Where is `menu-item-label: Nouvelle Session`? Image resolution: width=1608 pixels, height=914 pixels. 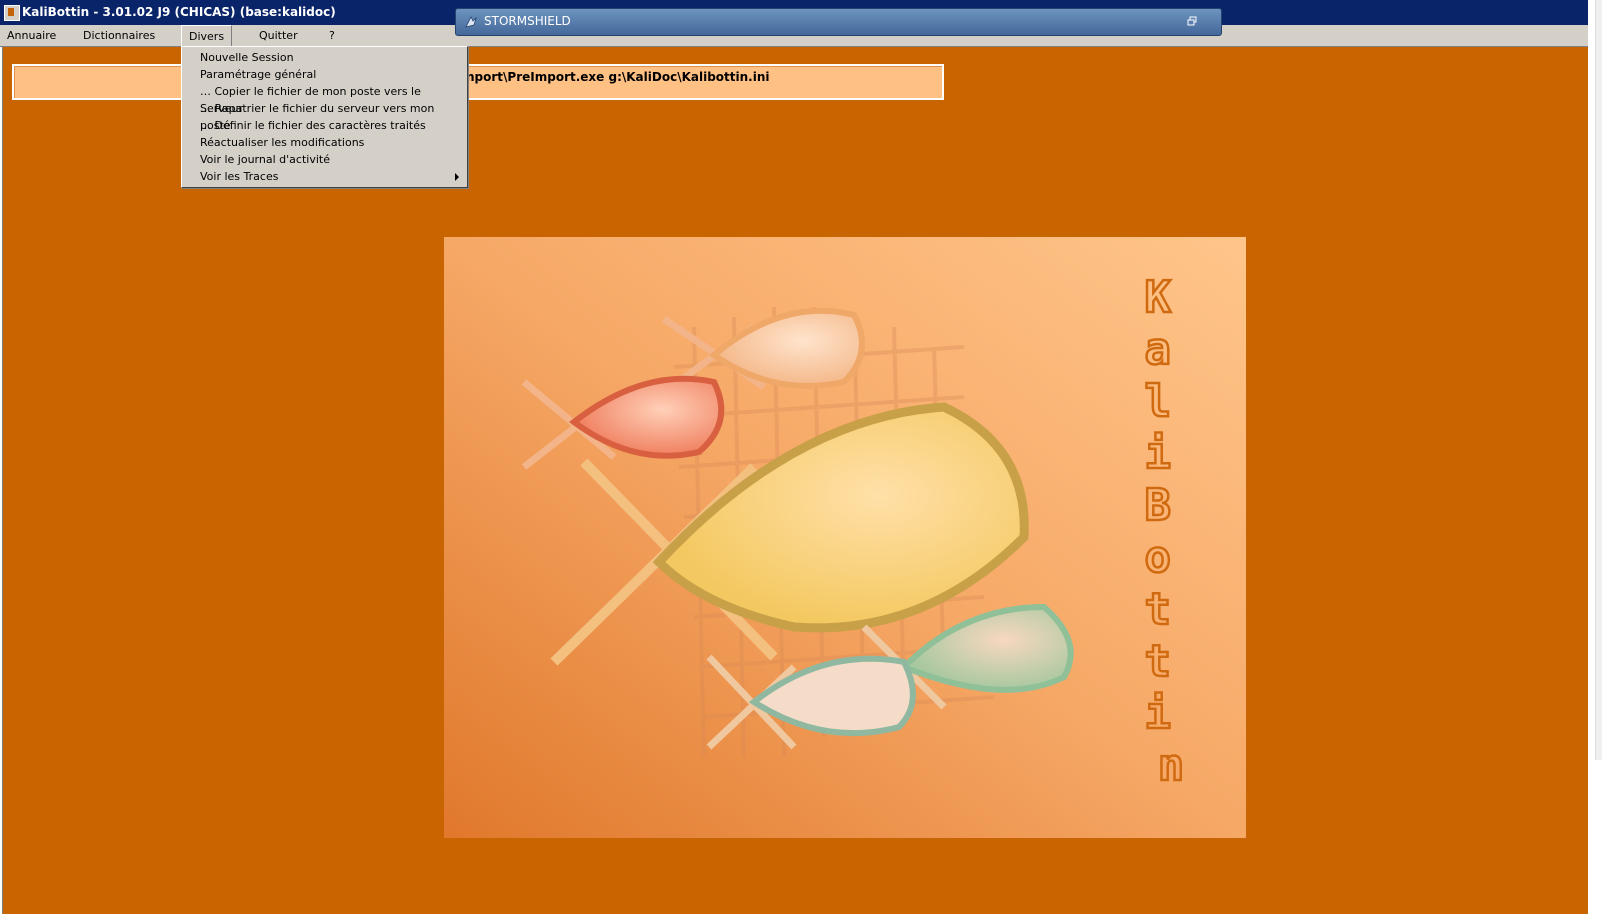 menu-item-label: Nouvelle Session is located at coordinates (247, 57).